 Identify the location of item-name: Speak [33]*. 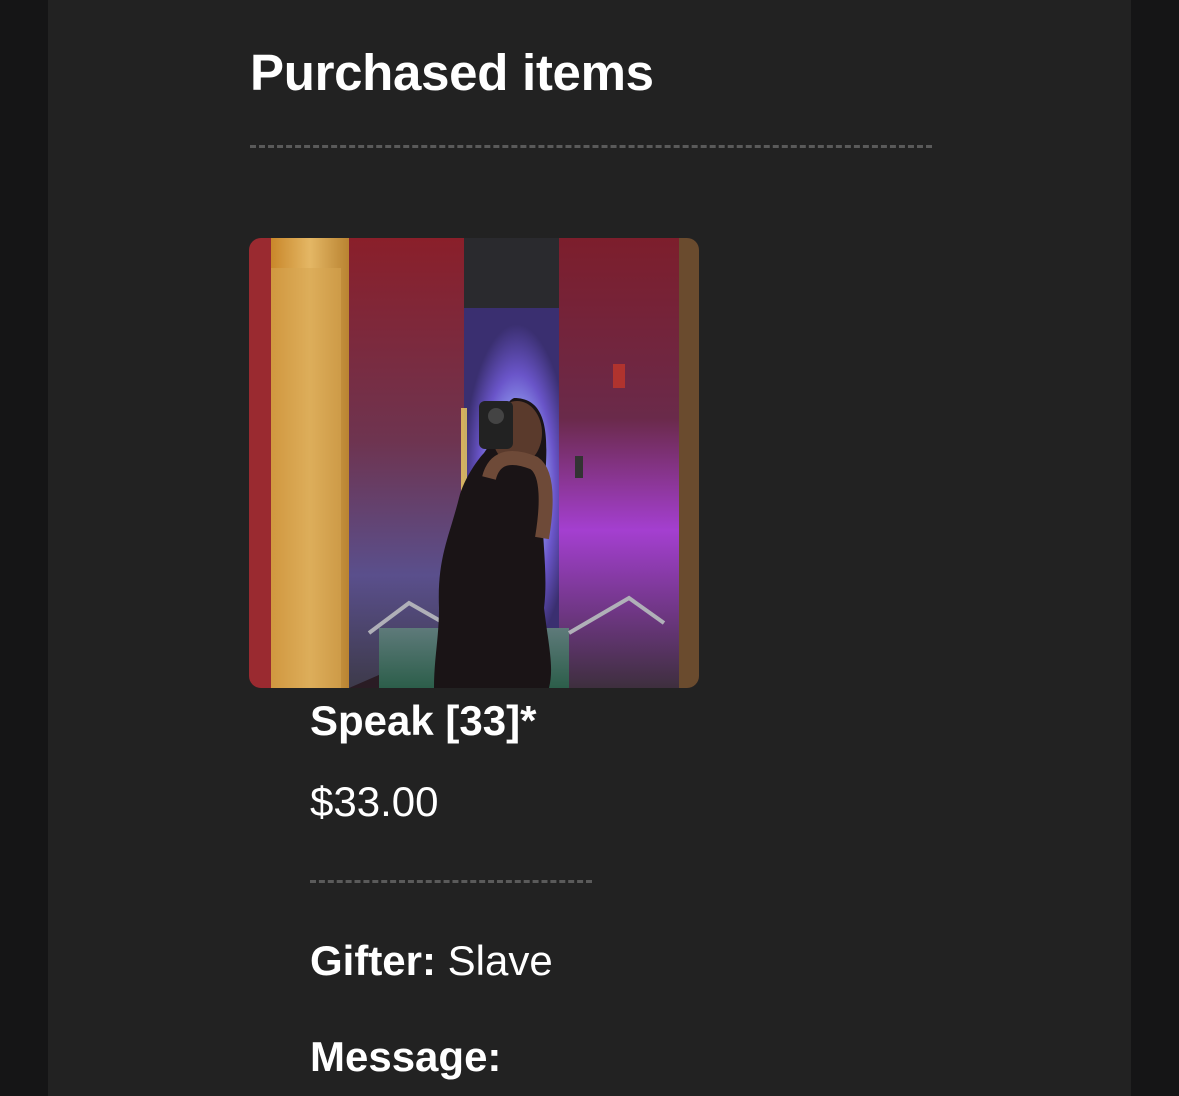
(423, 721).